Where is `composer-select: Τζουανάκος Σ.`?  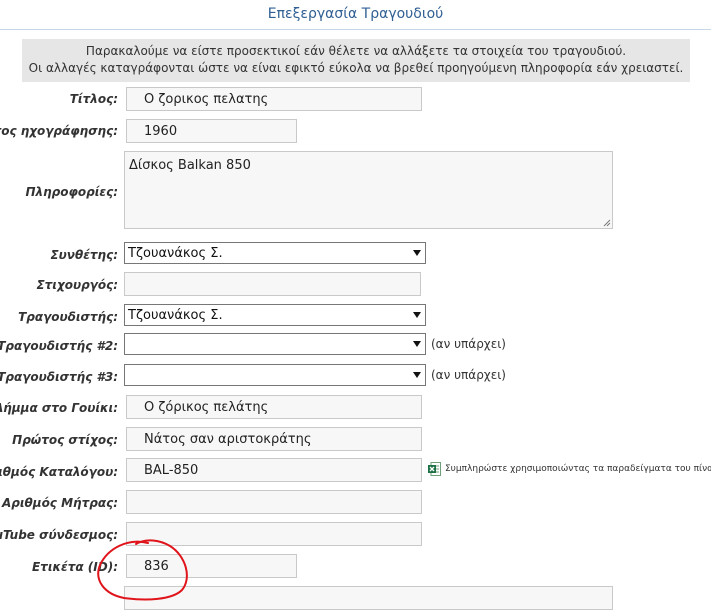
composer-select: Τζουανάκος Σ. is located at coordinates (275, 253).